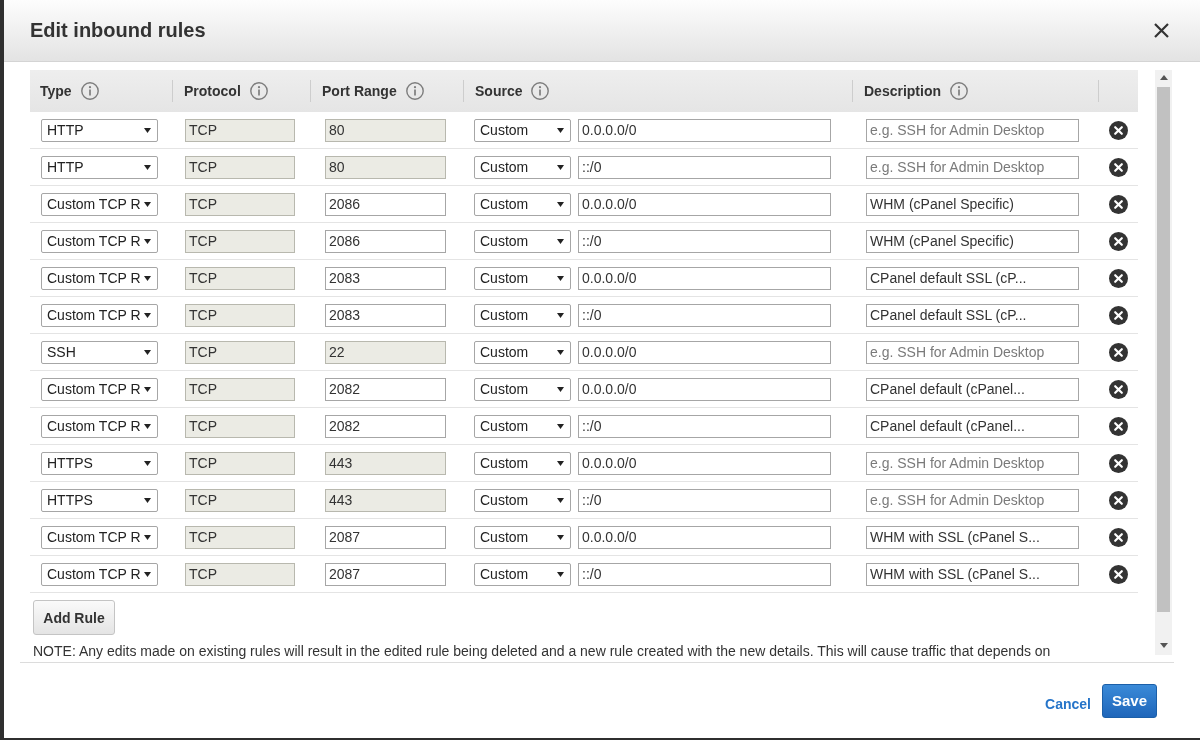 The height and width of the screenshot is (740, 1200). What do you see at coordinates (1161, 30) in the screenshot?
I see `close-icon` at bounding box center [1161, 30].